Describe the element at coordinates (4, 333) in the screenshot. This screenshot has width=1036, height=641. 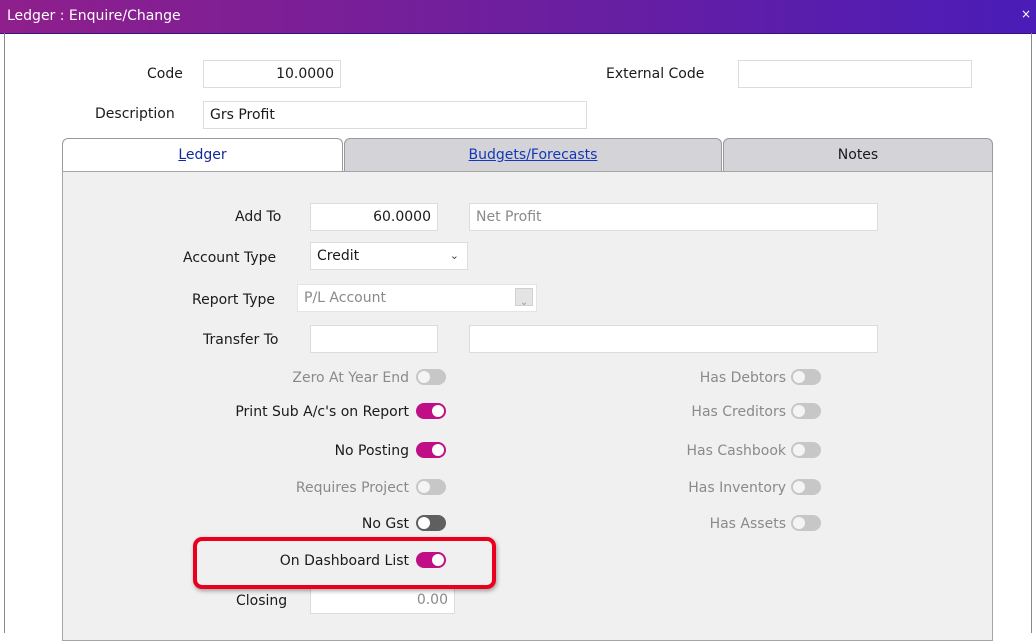
I see `window-border-left` at that location.